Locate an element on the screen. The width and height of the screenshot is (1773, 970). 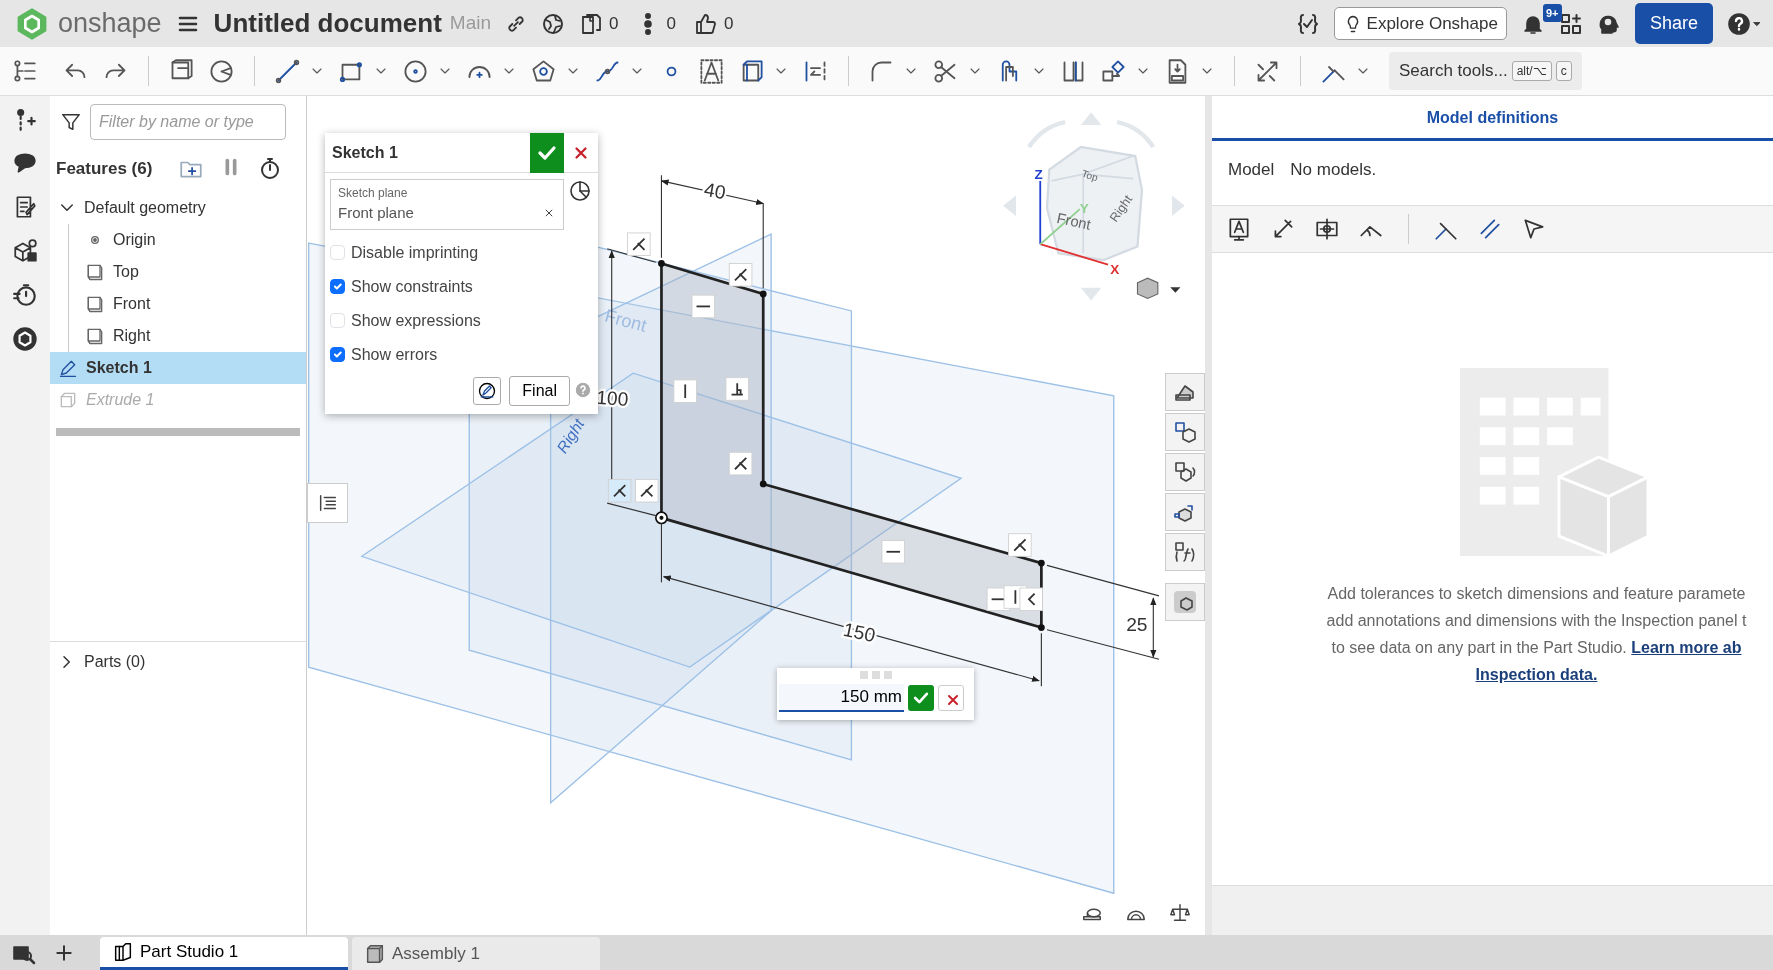
model-value: No models. is located at coordinates (1333, 170).